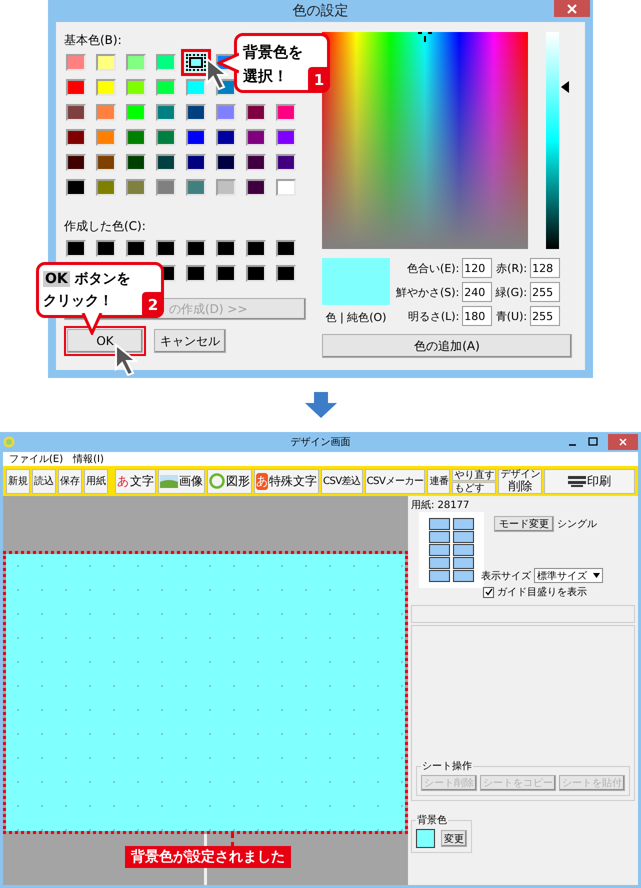 Image resolution: width=641 pixels, height=888 pixels. Describe the element at coordinates (552, 140) in the screenshot. I see `luminance-bar` at that location.